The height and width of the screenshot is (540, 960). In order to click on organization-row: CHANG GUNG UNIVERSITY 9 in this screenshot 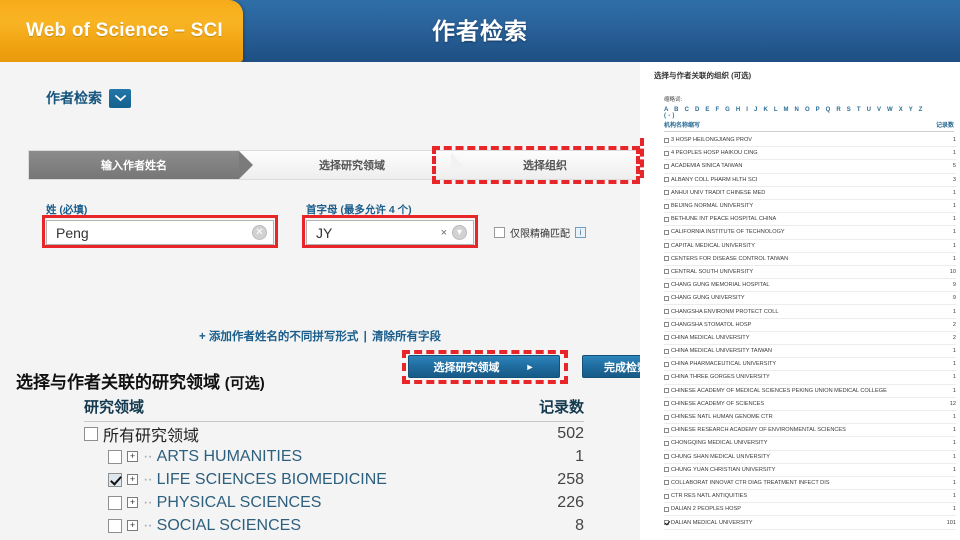, I will do `click(810, 299)`.